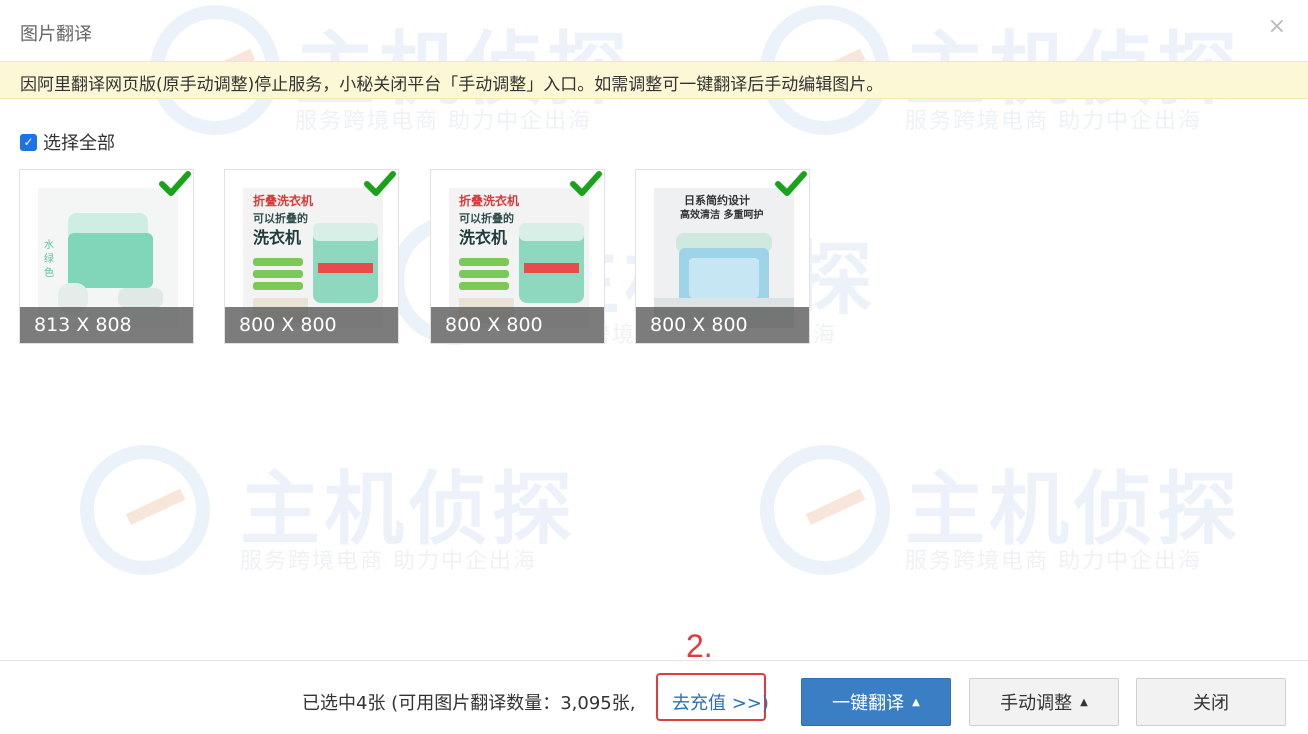  Describe the element at coordinates (79, 143) in the screenshot. I see `select-all-label: 选择全部` at that location.